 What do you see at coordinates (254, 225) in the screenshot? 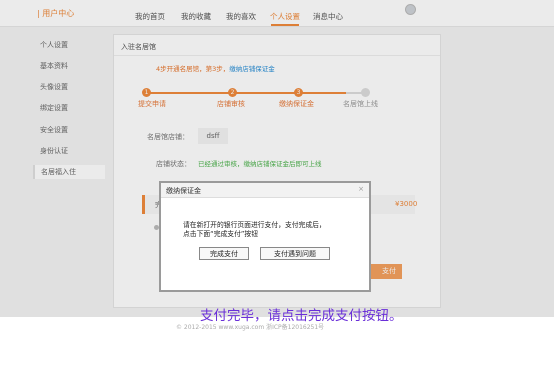
I see `dialog-message-line1: 请在新打开的银行页面进行支付，支付完成后，` at bounding box center [254, 225].